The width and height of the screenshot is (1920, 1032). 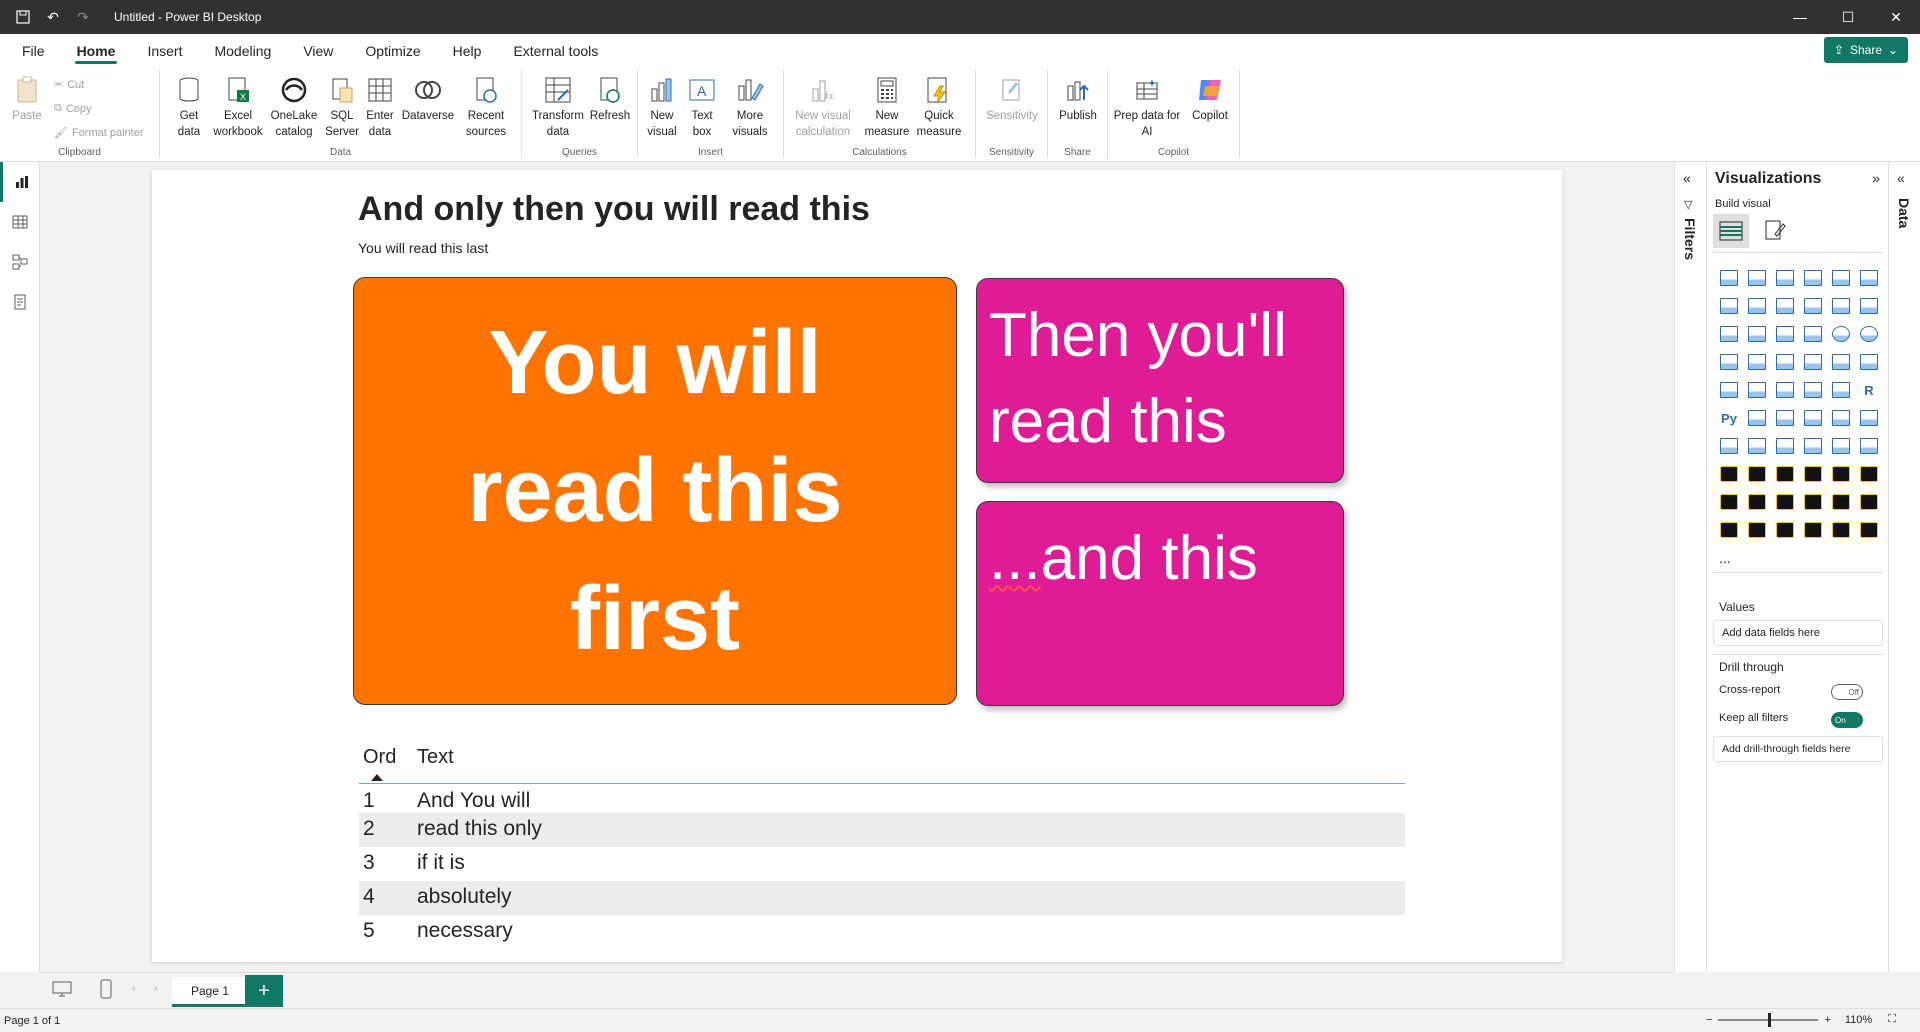 What do you see at coordinates (1869, 530) in the screenshot?
I see `custom-visual-18-icon` at bounding box center [1869, 530].